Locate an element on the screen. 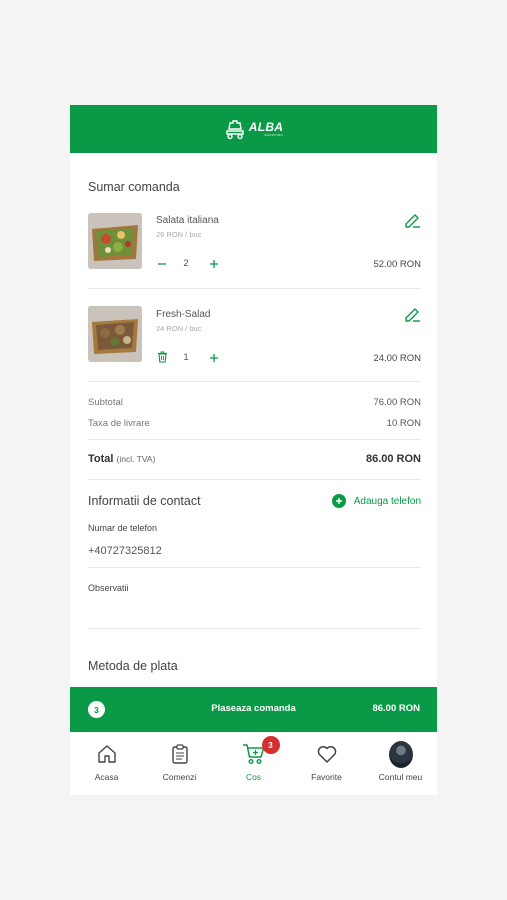  remove-item-button is located at coordinates (162, 357).